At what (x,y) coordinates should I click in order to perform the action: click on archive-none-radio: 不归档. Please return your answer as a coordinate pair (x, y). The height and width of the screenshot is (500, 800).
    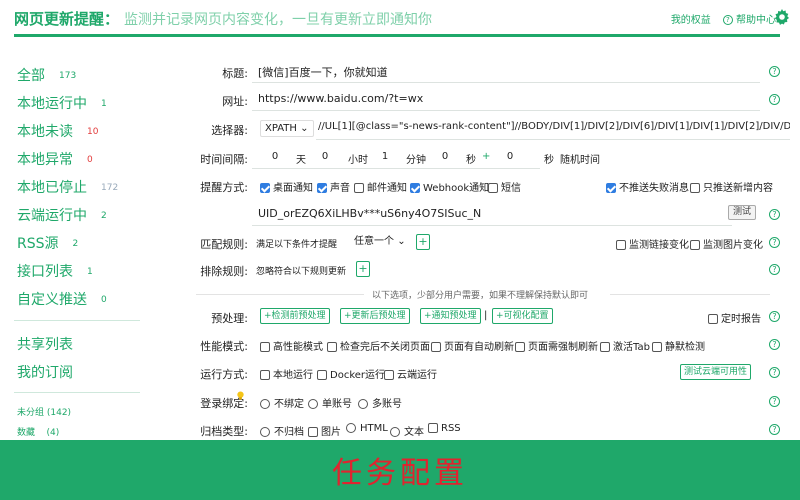
    Looking at the image, I should click on (282, 430).